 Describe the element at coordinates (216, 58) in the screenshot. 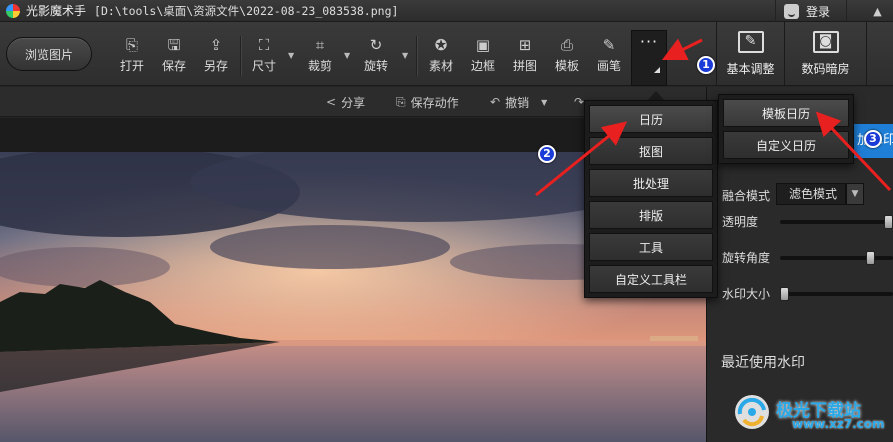

I see `save-as-button: ⇪ 另存` at that location.